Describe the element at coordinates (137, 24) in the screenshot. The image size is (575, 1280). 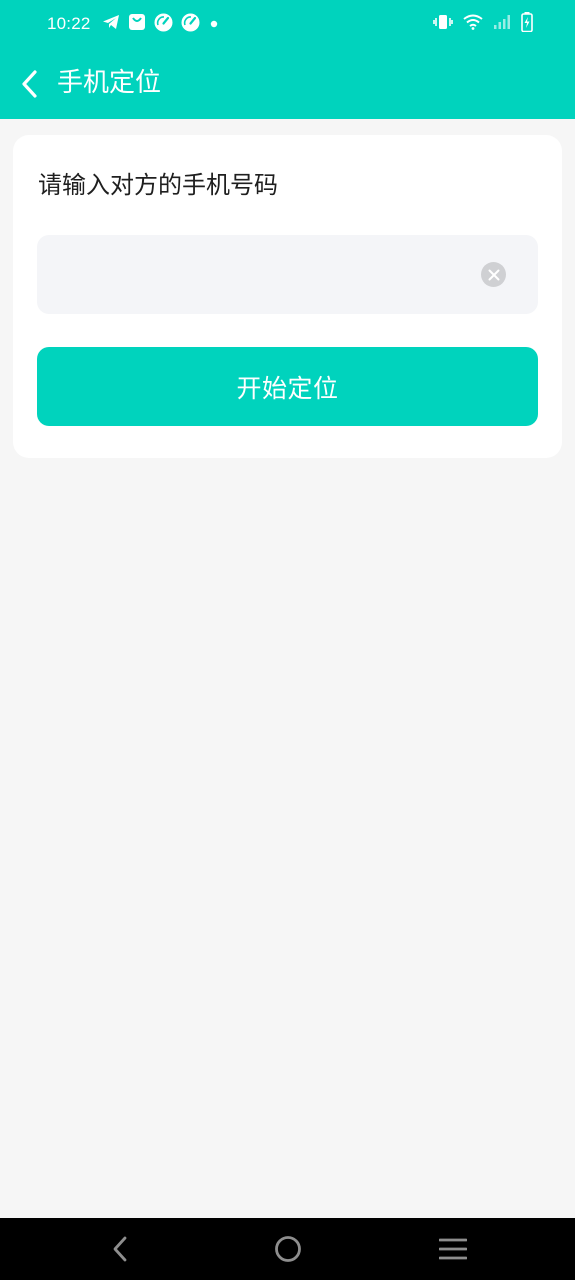
I see `shopping-bag-icon` at that location.